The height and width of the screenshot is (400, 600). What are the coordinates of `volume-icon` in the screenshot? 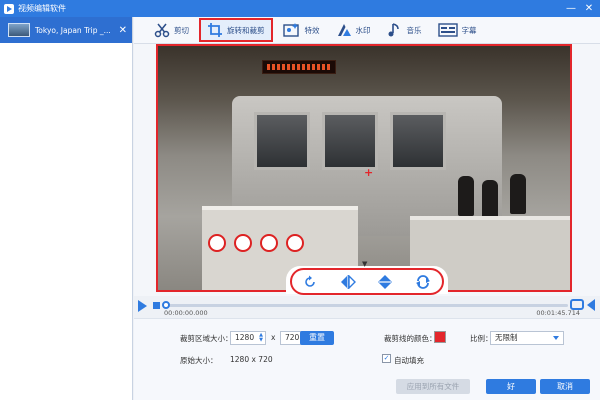 It's located at (591, 305).